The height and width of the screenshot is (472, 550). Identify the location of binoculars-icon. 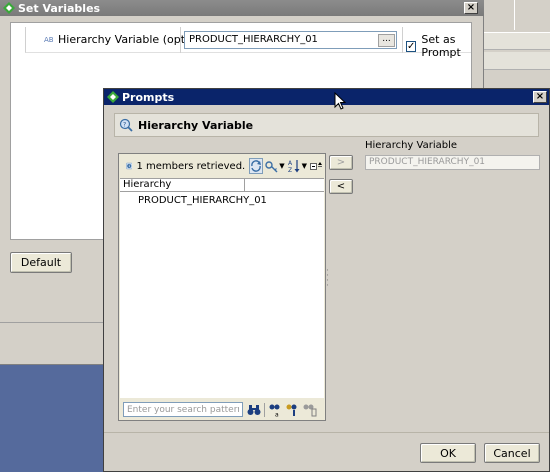
(254, 409).